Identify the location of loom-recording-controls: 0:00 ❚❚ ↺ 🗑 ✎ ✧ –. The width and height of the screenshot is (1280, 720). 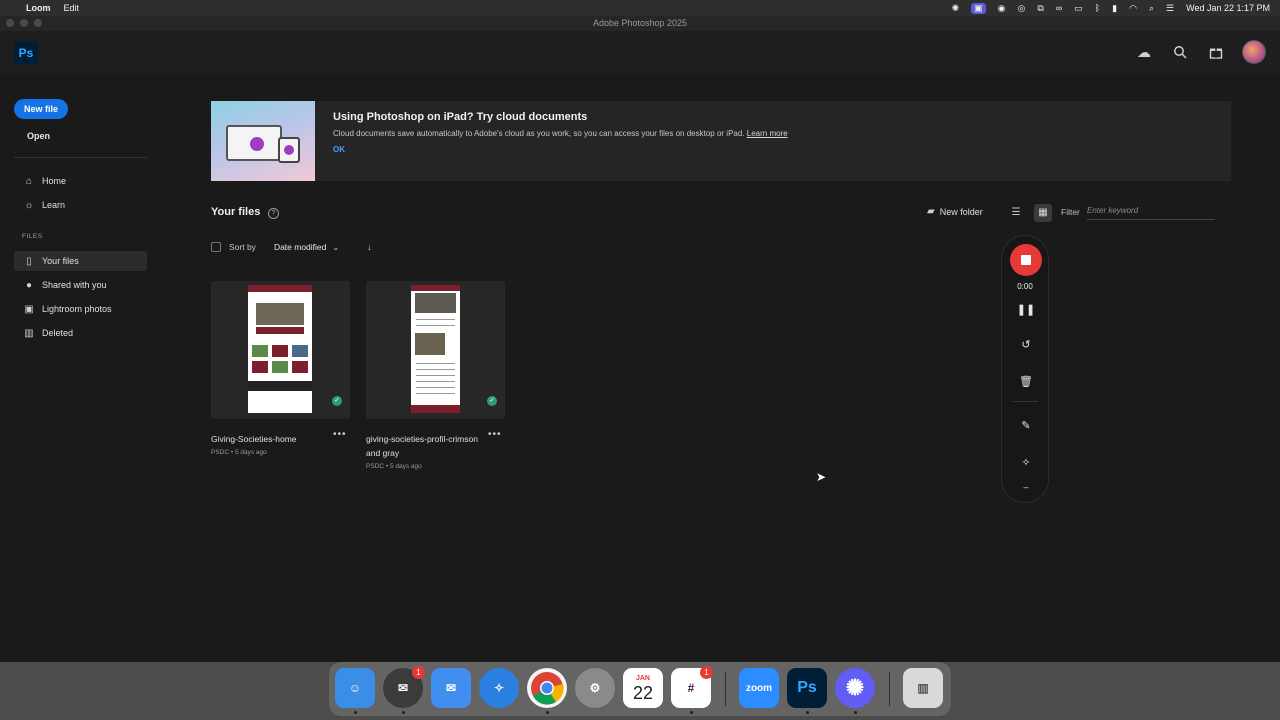
(1025, 369).